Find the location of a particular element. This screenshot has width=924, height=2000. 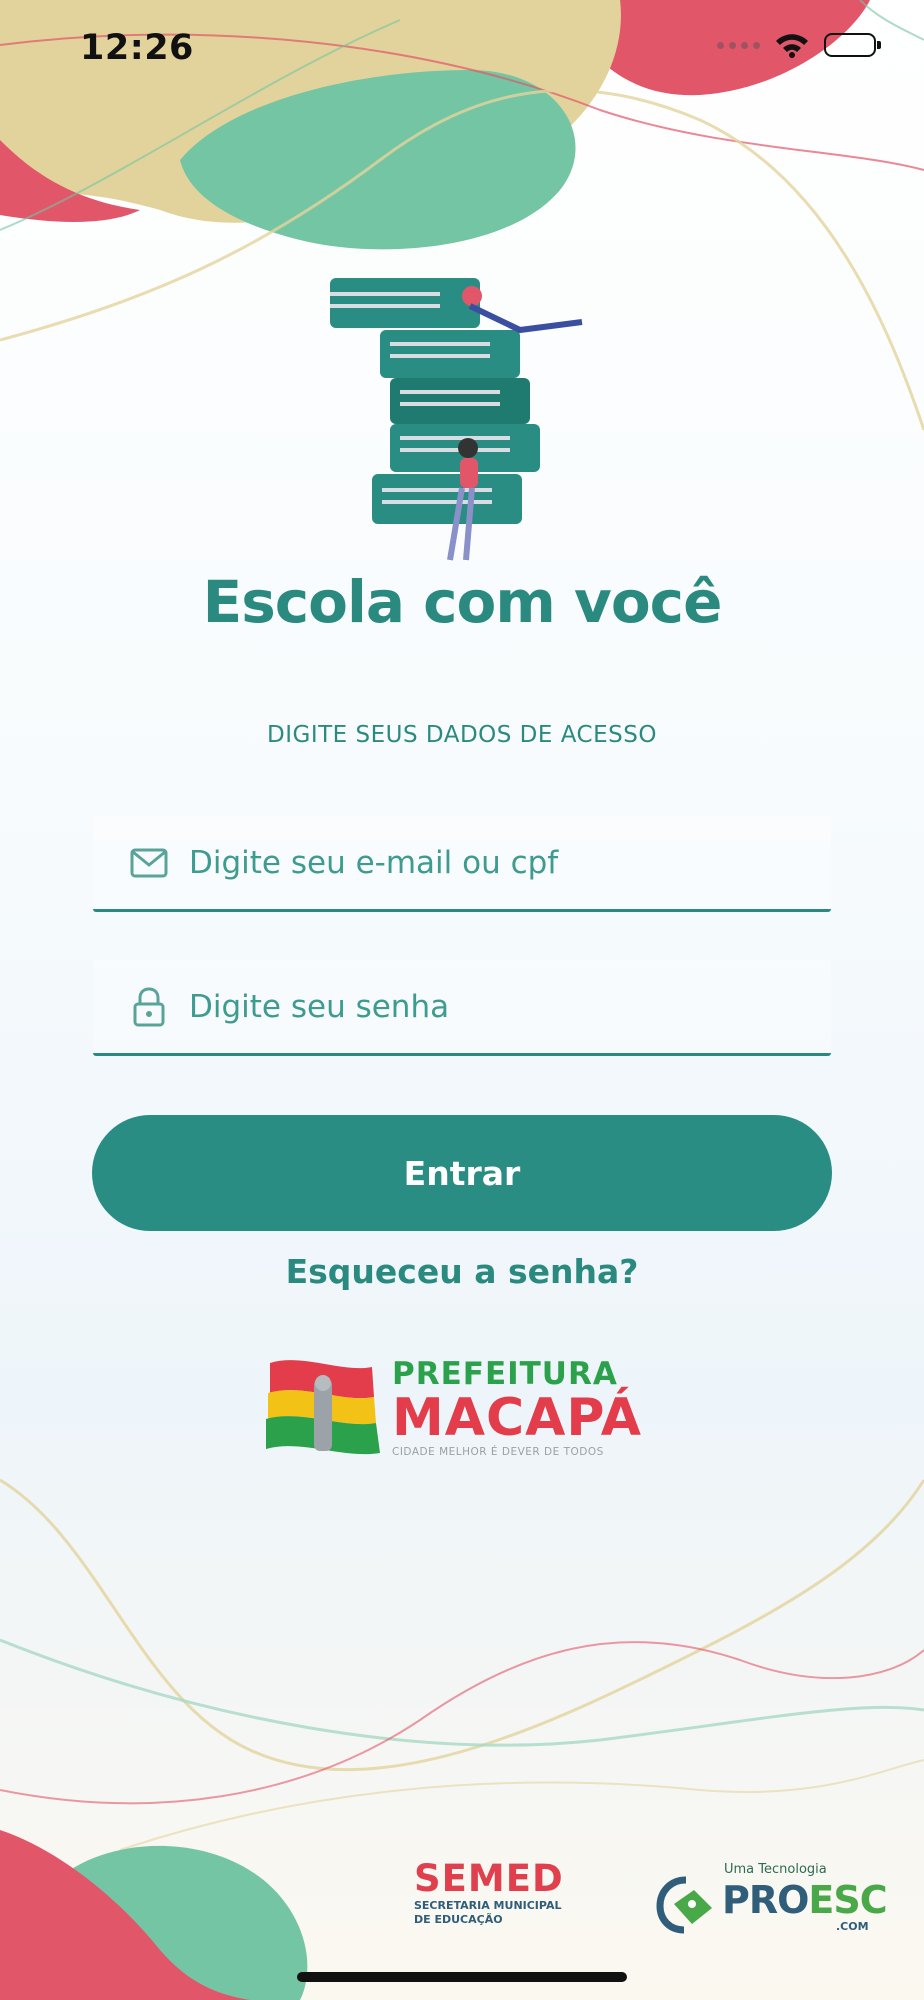

mail-icon is located at coordinates (149, 863).